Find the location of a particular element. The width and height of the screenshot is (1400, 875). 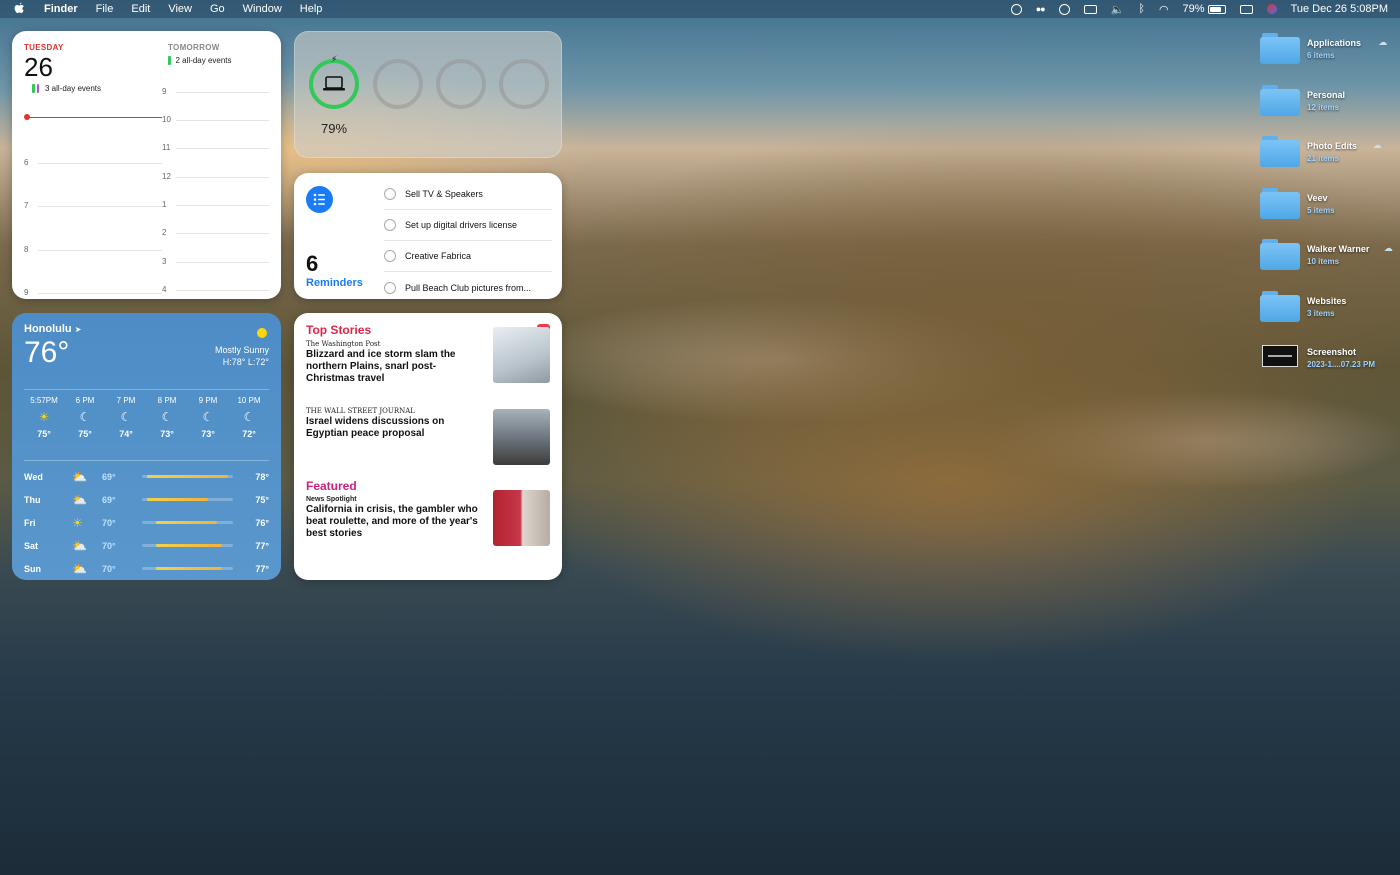

calendar-hour: 9 is located at coordinates (93, 292).